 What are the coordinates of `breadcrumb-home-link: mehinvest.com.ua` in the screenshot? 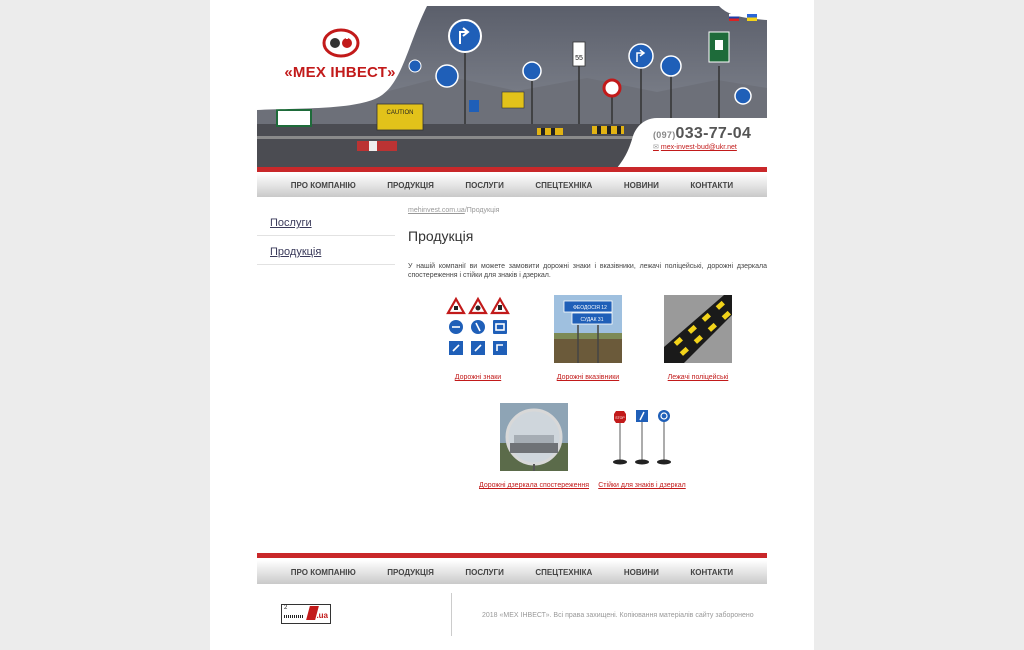 It's located at (436, 210).